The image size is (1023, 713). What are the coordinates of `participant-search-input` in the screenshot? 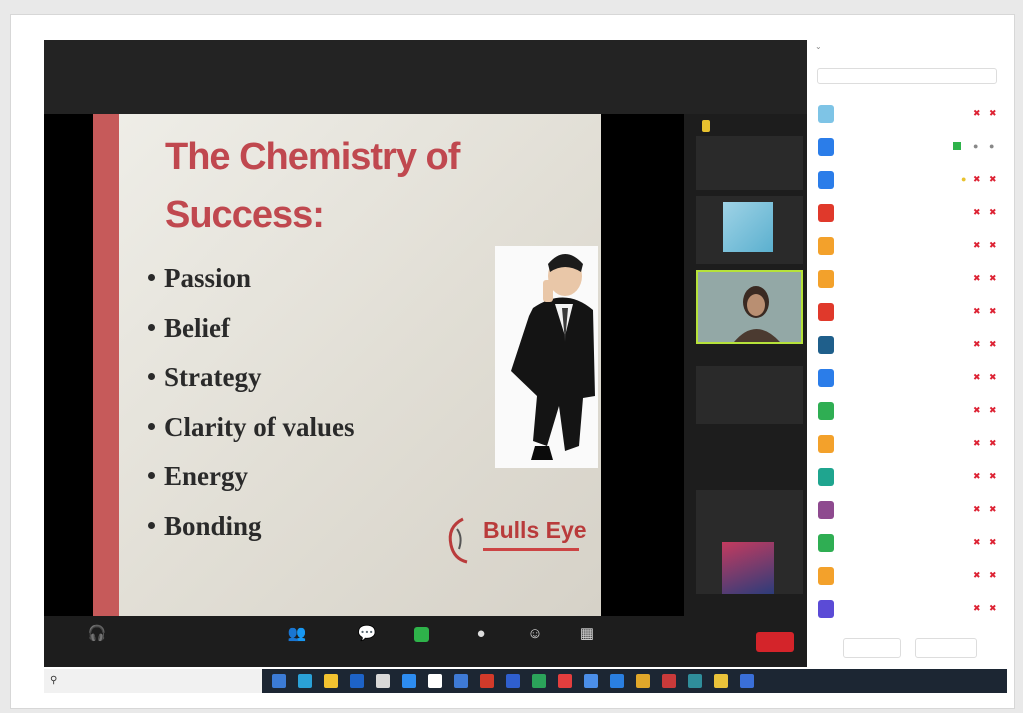 It's located at (907, 76).